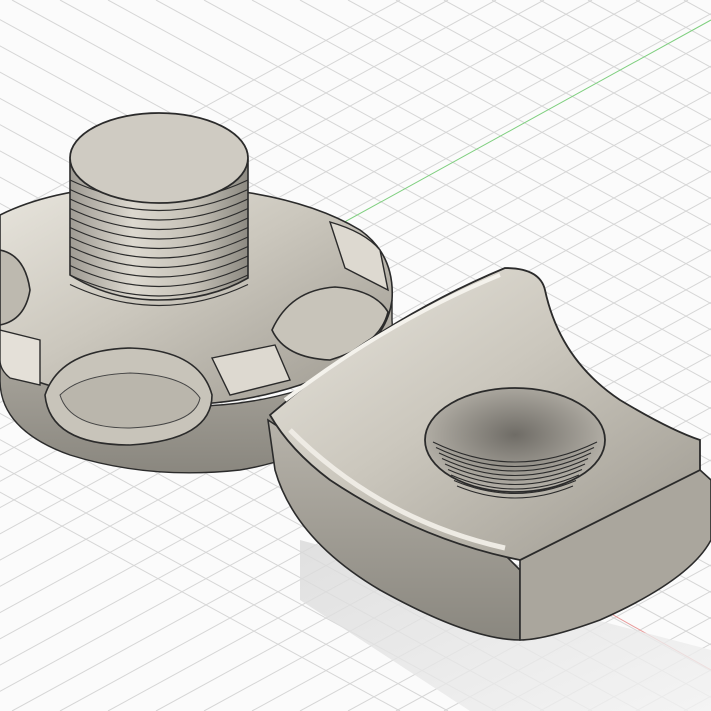  Describe the element at coordinates (159, 158) in the screenshot. I see `knob-post-top` at that location.